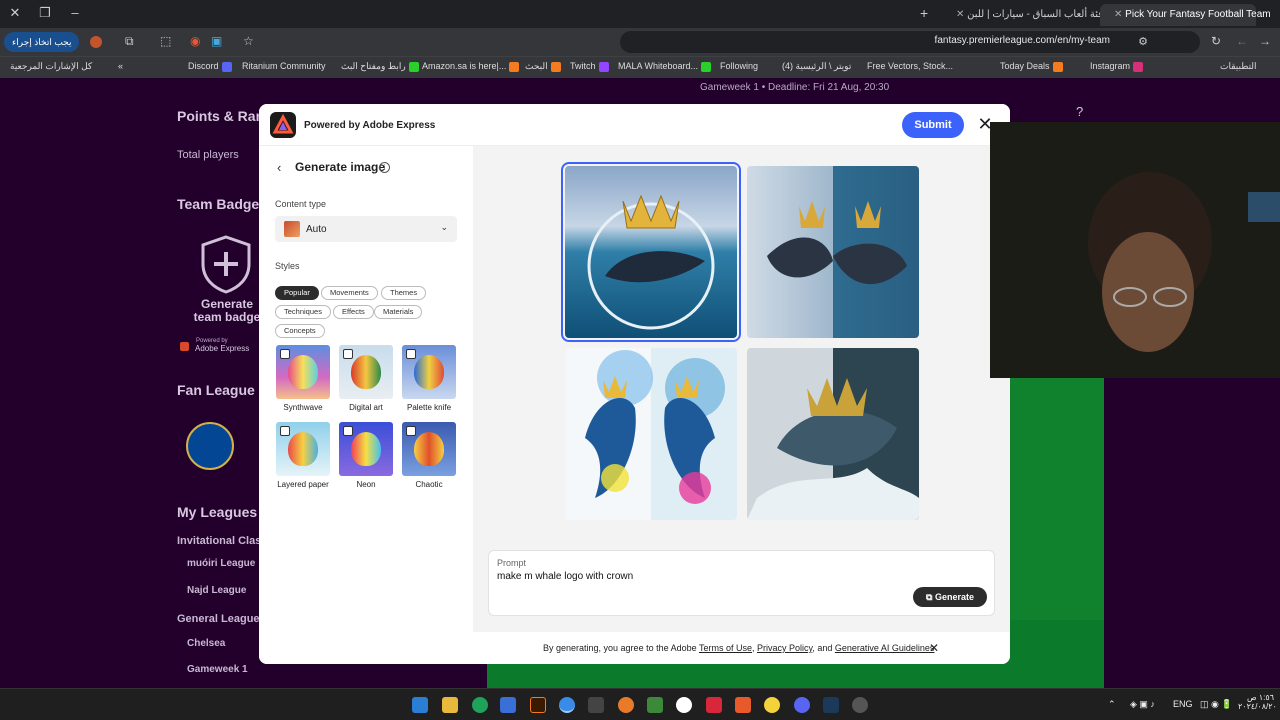 The width and height of the screenshot is (1280, 720). I want to click on site-settings-icon: ⚙, so click(1143, 41).